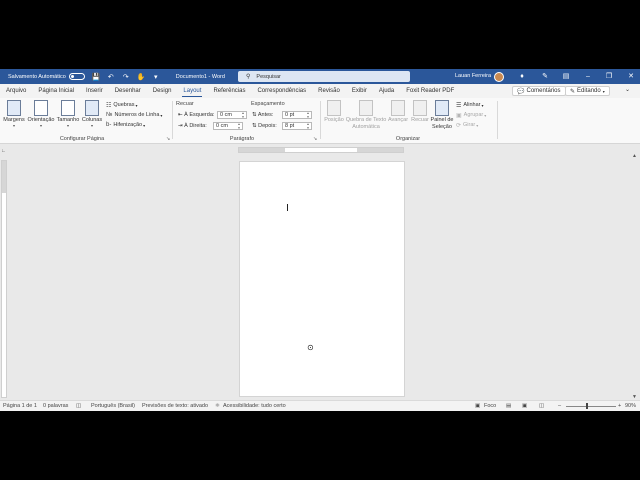 This screenshot has height=480, width=640. Describe the element at coordinates (497, 120) in the screenshot. I see `group-divider` at that location.